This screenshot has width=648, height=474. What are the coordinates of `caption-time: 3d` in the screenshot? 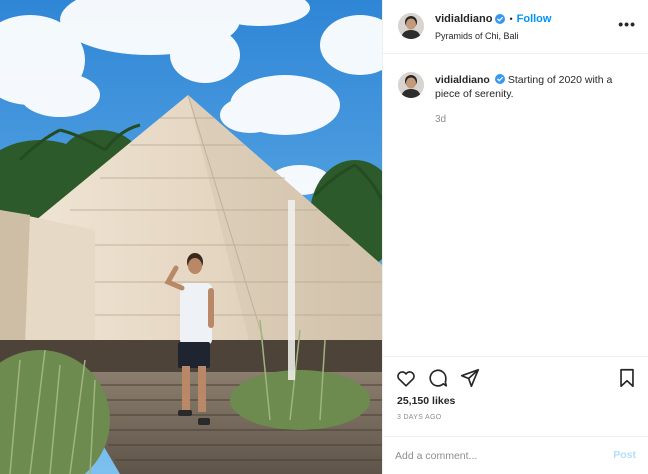 It's located at (440, 119).